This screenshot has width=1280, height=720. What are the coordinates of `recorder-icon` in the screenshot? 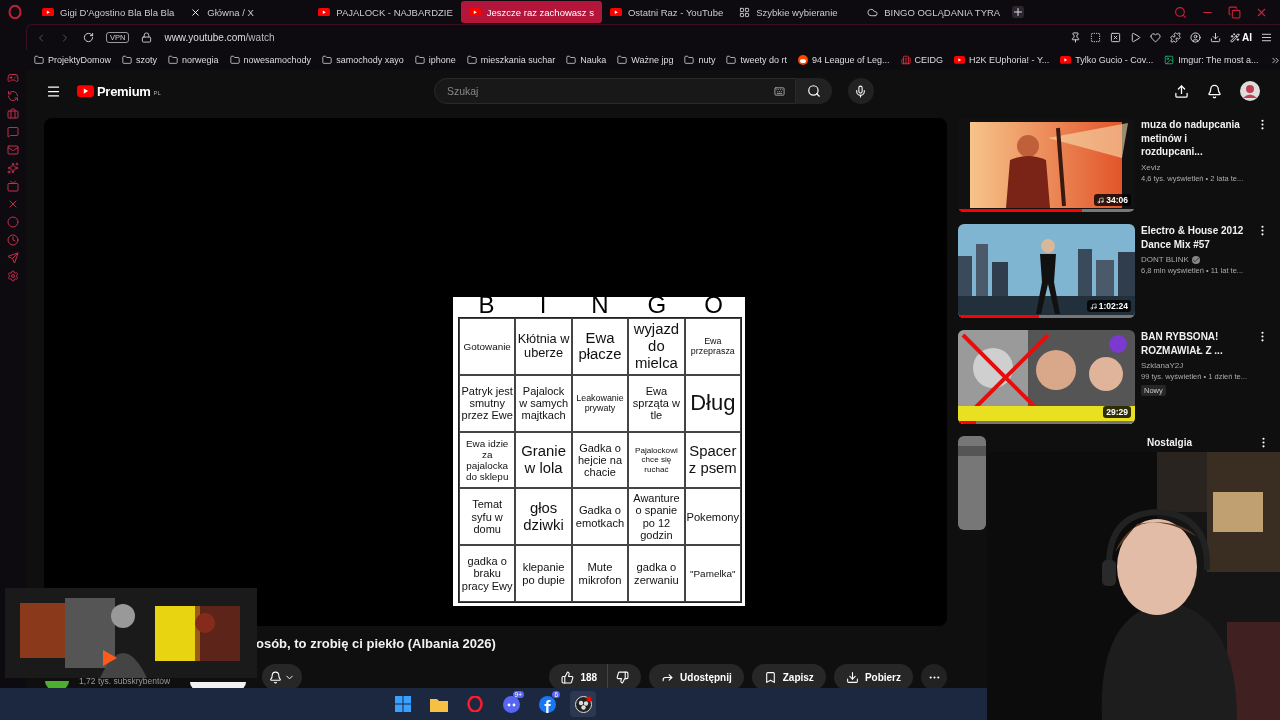 It's located at (583, 704).